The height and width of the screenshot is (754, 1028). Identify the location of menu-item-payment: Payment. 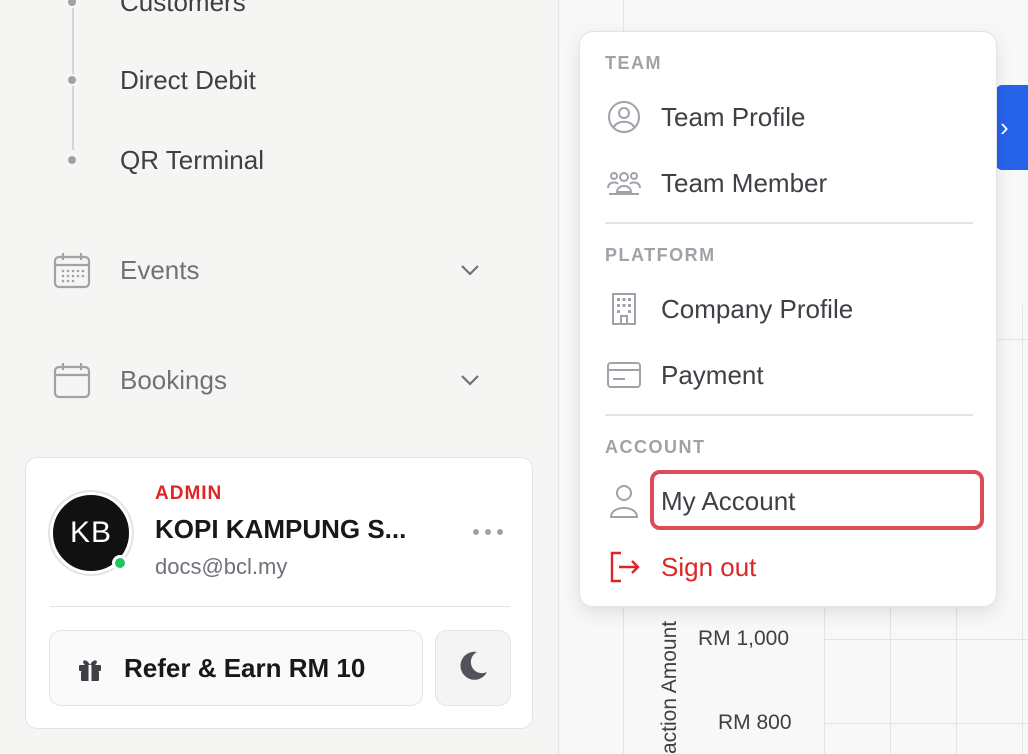
(789, 375).